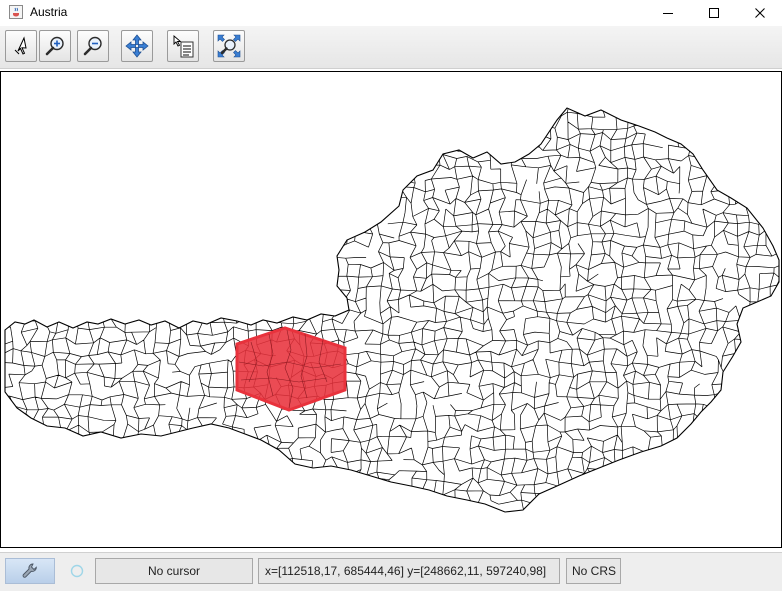 This screenshot has height=591, width=782. What do you see at coordinates (174, 571) in the screenshot?
I see `cursor-position-field: No cursor` at bounding box center [174, 571].